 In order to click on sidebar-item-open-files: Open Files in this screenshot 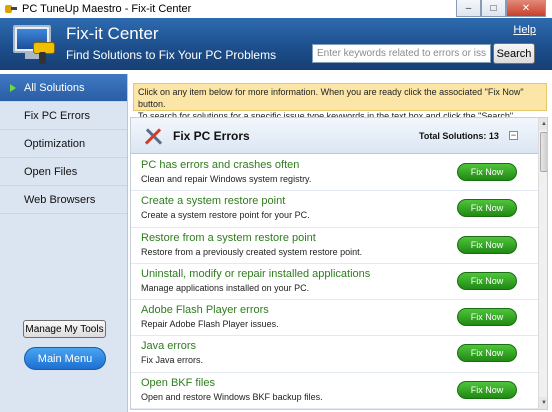, I will do `click(63, 172)`.